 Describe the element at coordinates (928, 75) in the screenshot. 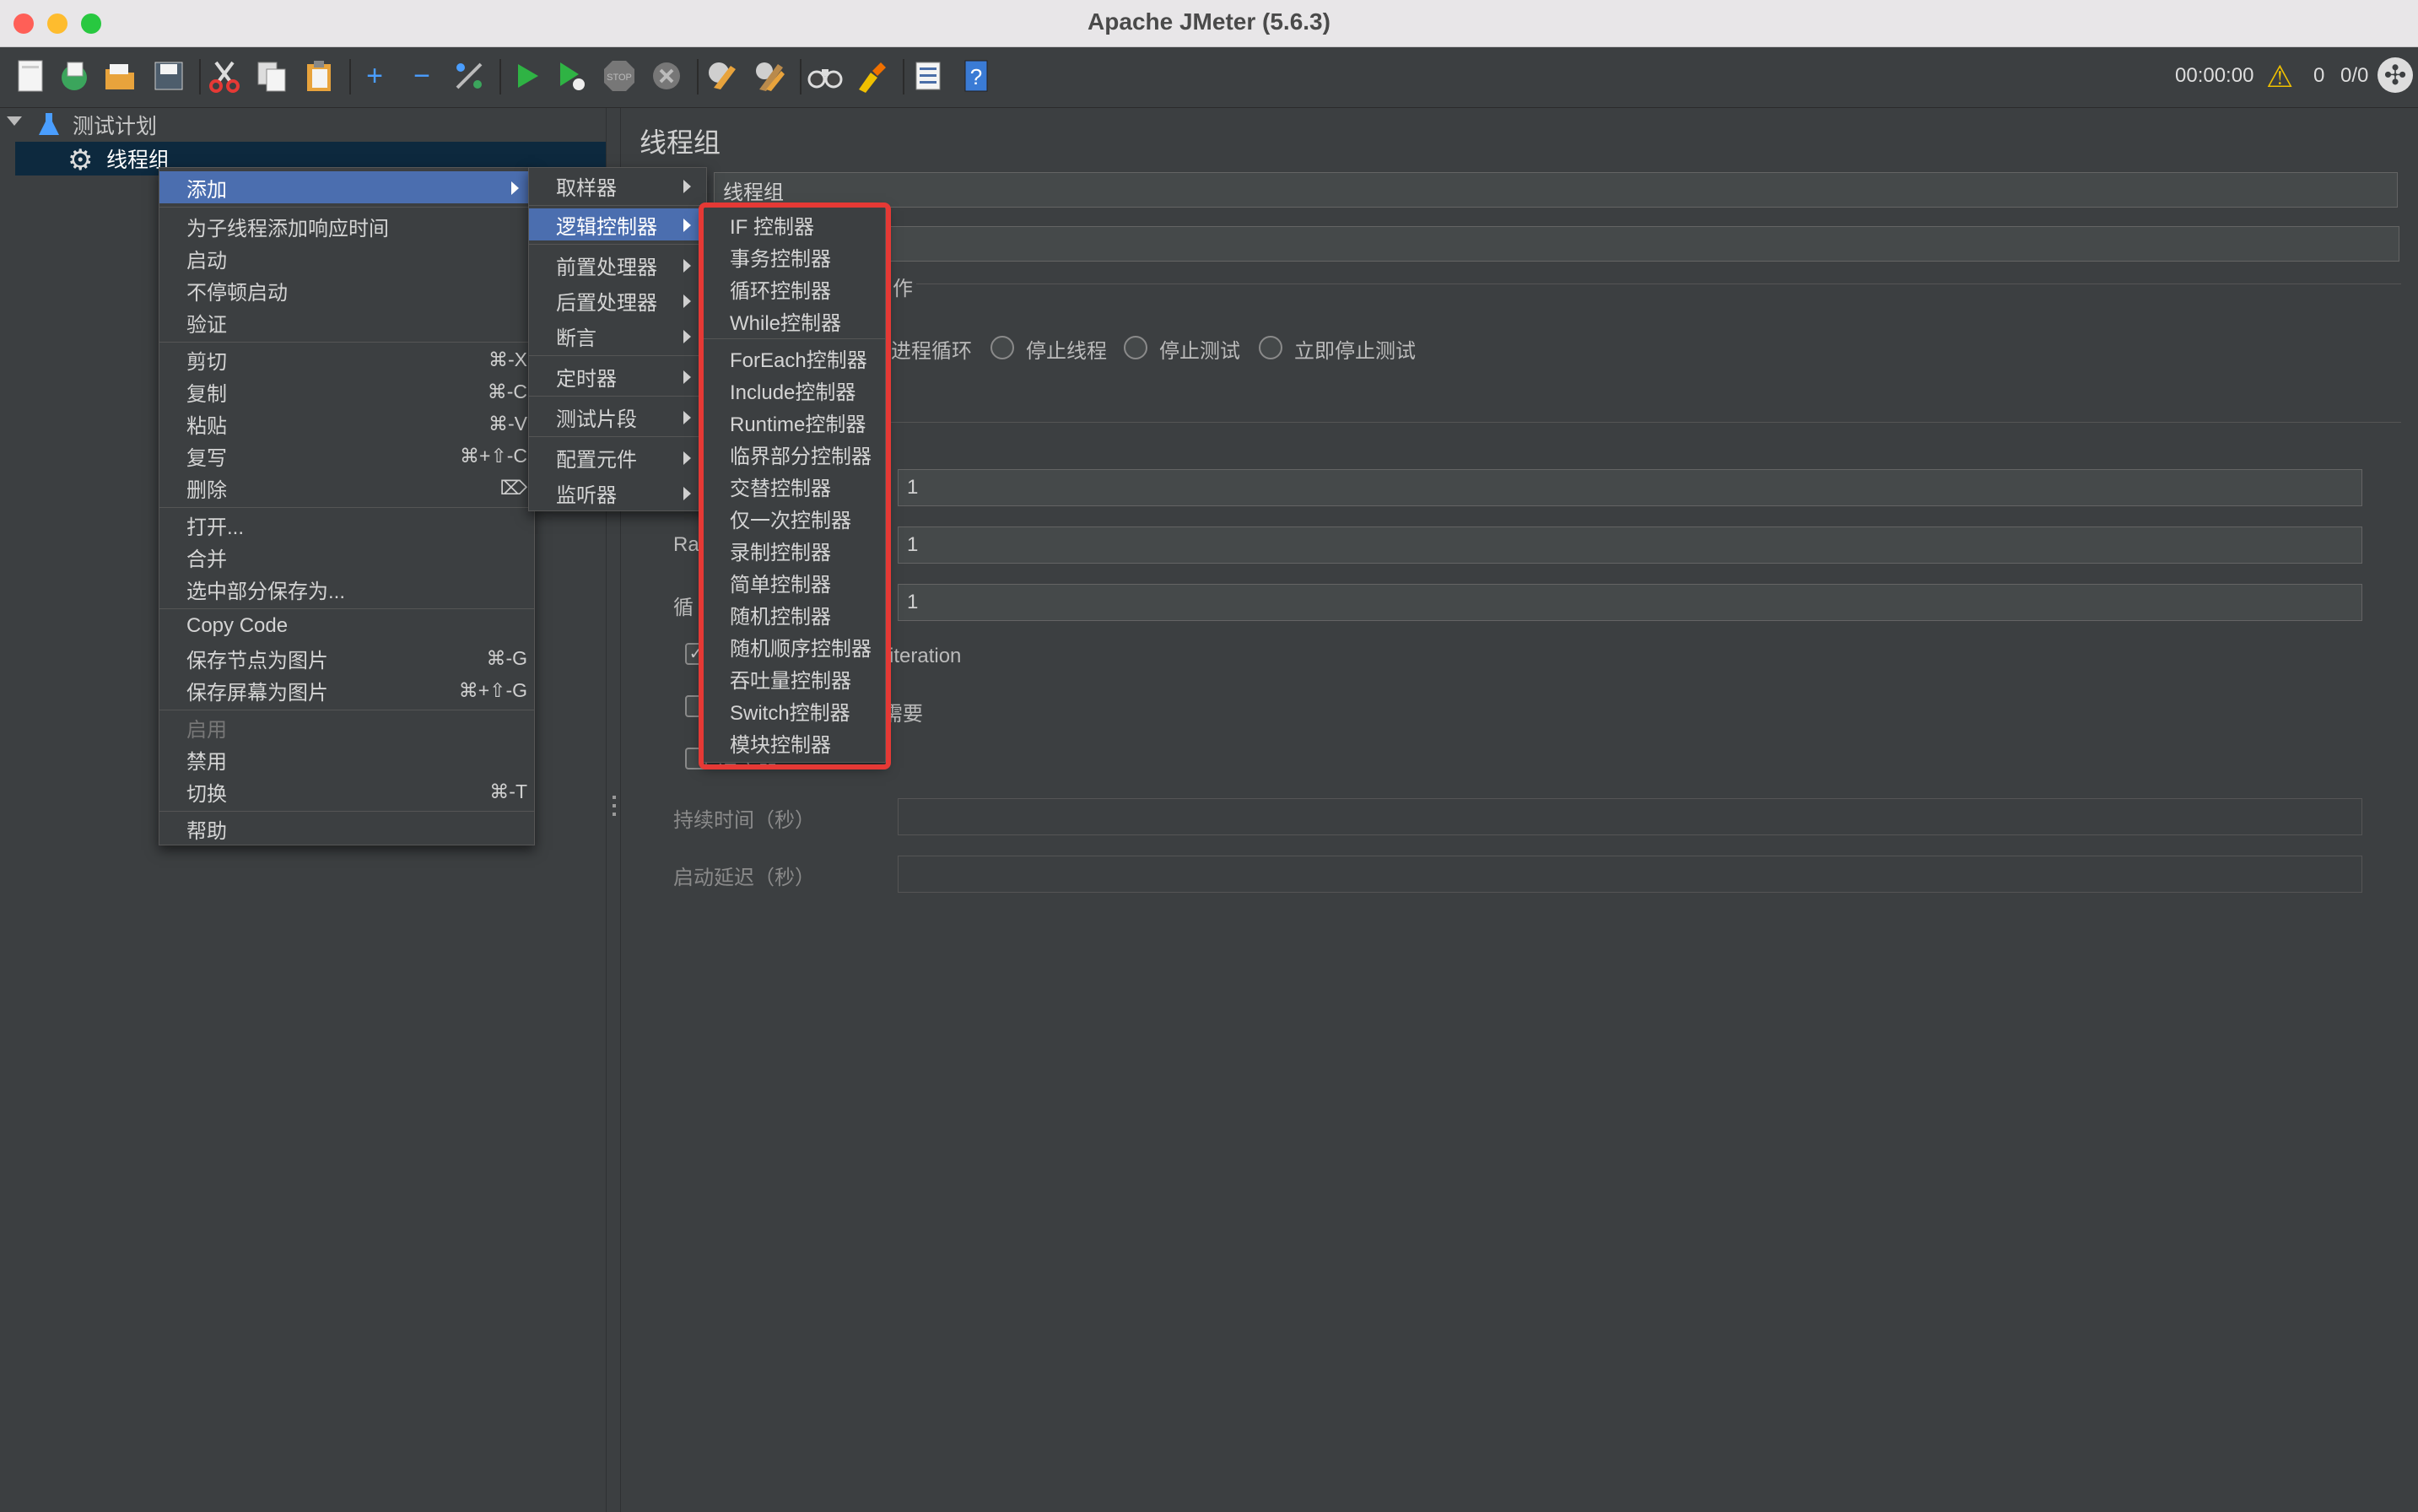

I see `function-helper-icon` at that location.